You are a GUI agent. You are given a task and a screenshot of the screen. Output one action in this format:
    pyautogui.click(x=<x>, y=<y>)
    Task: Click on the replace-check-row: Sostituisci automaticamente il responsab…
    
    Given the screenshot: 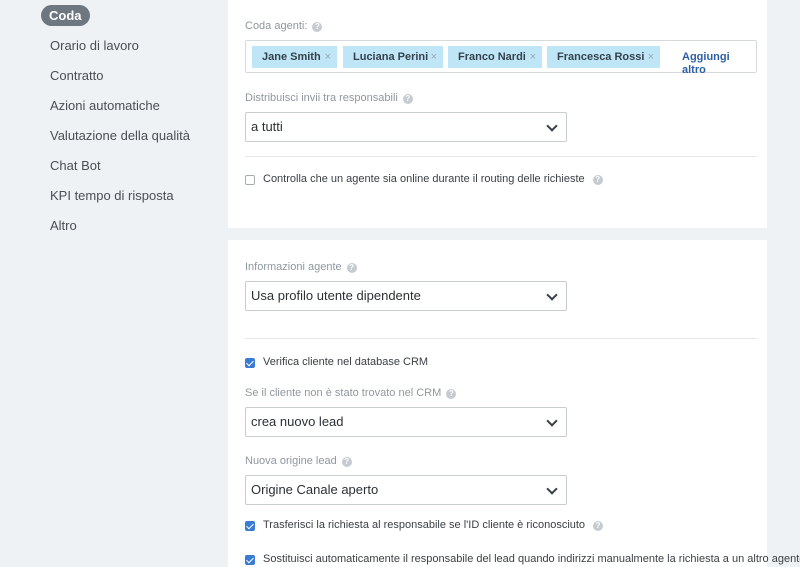 What is the action you would take?
    pyautogui.click(x=522, y=559)
    